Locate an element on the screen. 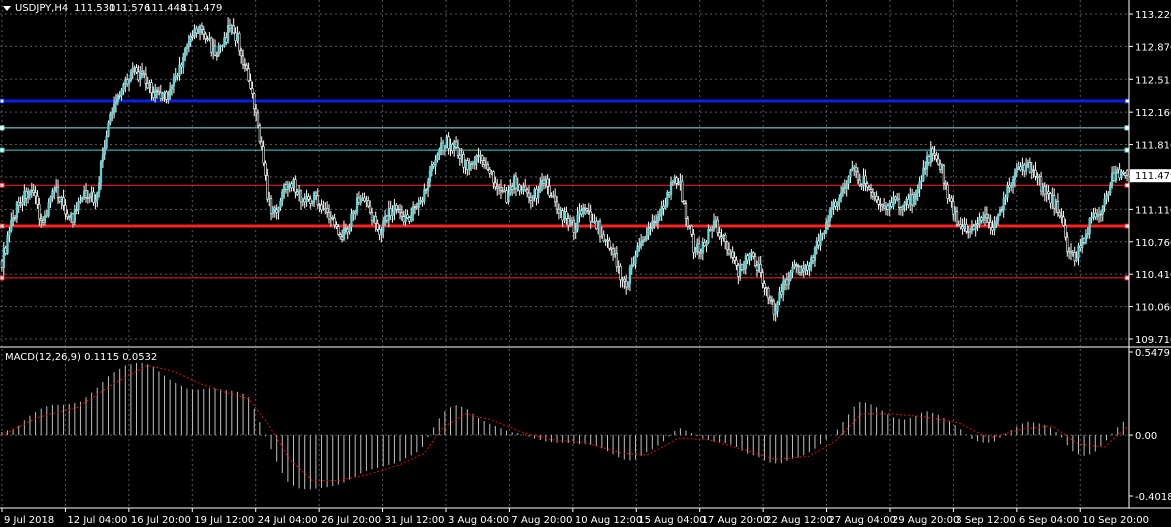 This screenshot has width=1171, height=527. price-tick-label: 111.110 is located at coordinates (1153, 210).